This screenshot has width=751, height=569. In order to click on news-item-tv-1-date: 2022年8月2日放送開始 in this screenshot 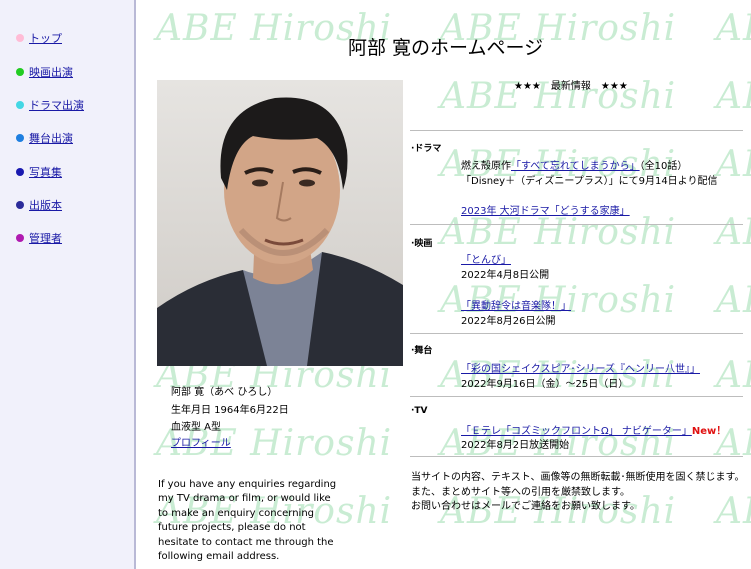, I will do `click(515, 445)`.